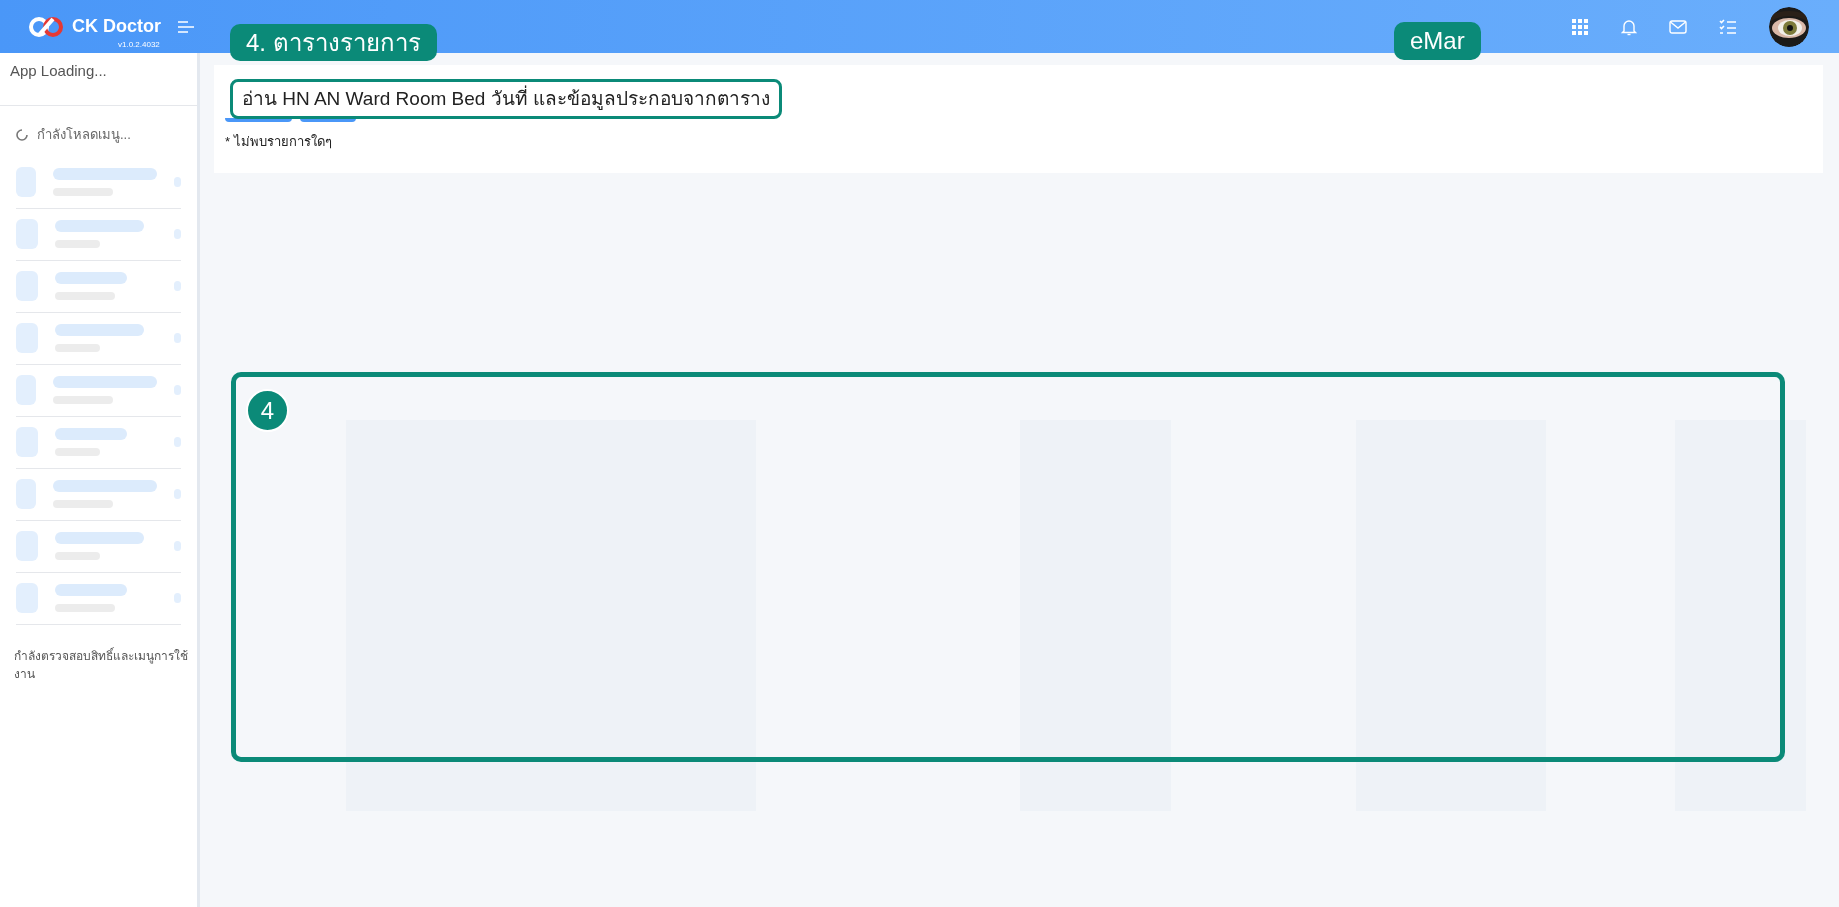 The height and width of the screenshot is (907, 1839). What do you see at coordinates (1728, 26) in the screenshot?
I see `checklist-icon` at bounding box center [1728, 26].